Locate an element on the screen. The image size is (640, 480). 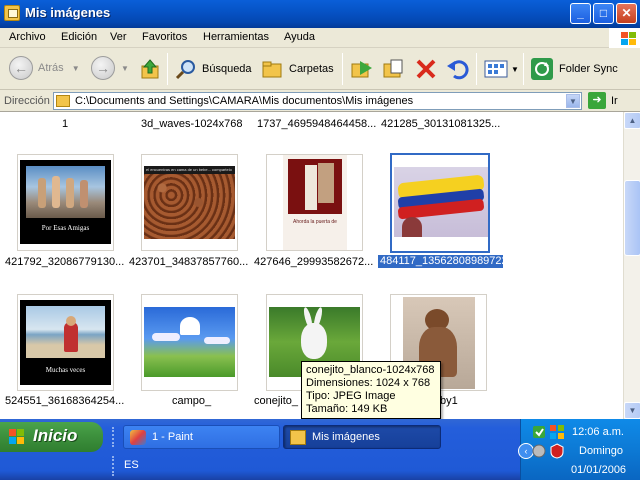
file-thumbnail: Ahorda la puerta de is located at coordinates (314, 202).